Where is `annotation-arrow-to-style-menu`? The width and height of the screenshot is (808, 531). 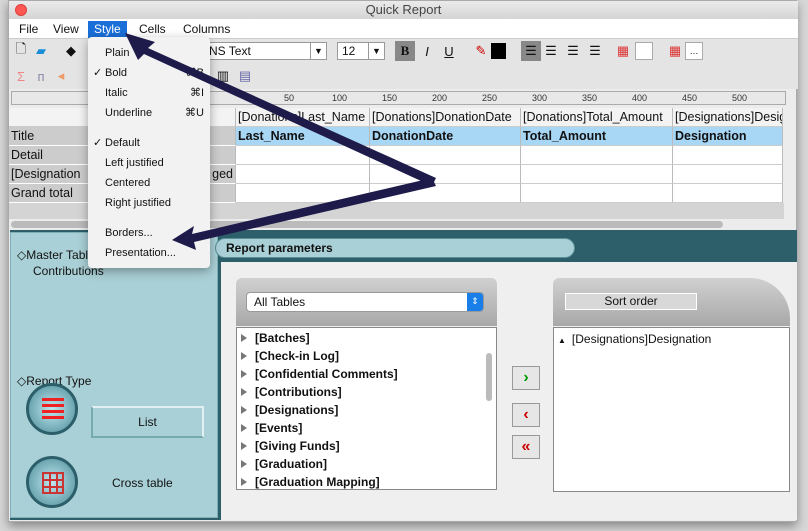 annotation-arrow-to-style-menu is located at coordinates (280, 109).